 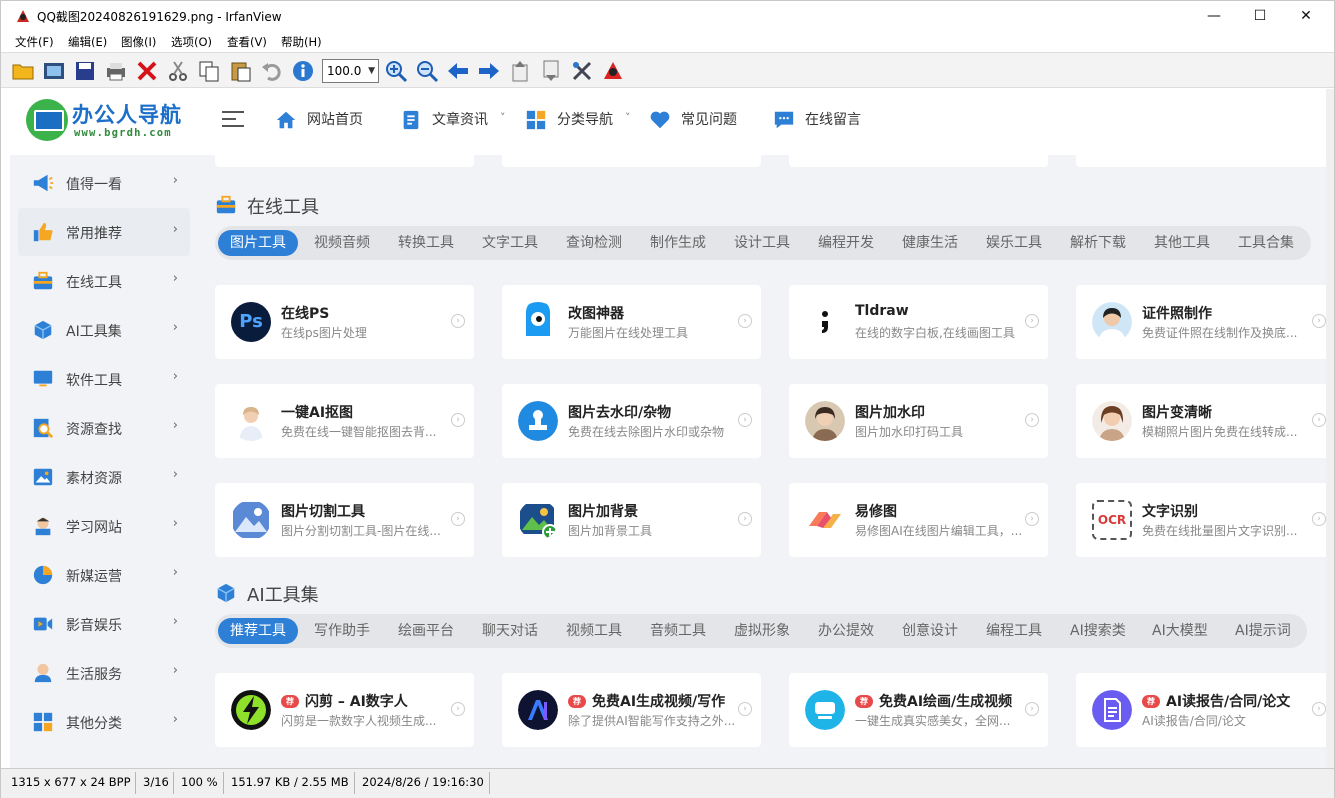 What do you see at coordinates (104, 722) in the screenshot?
I see `sidebar-item-others: 其他分类 ›` at bounding box center [104, 722].